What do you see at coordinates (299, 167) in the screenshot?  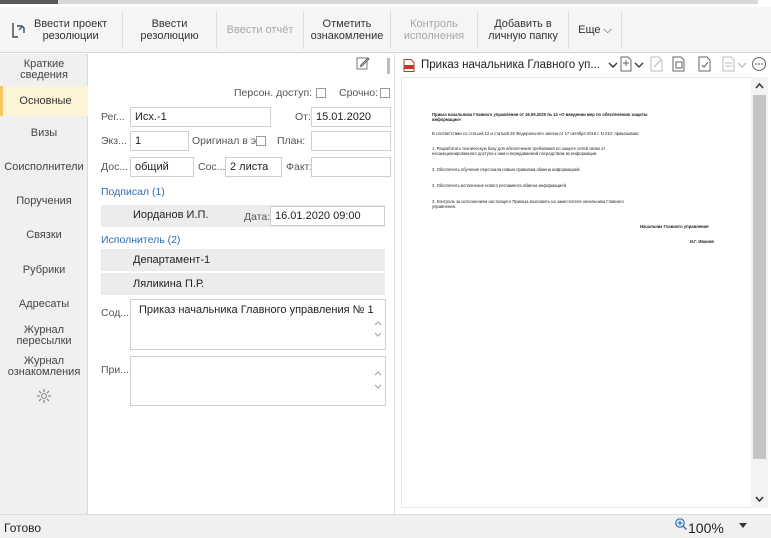 I see `fact-label: Факт:` at bounding box center [299, 167].